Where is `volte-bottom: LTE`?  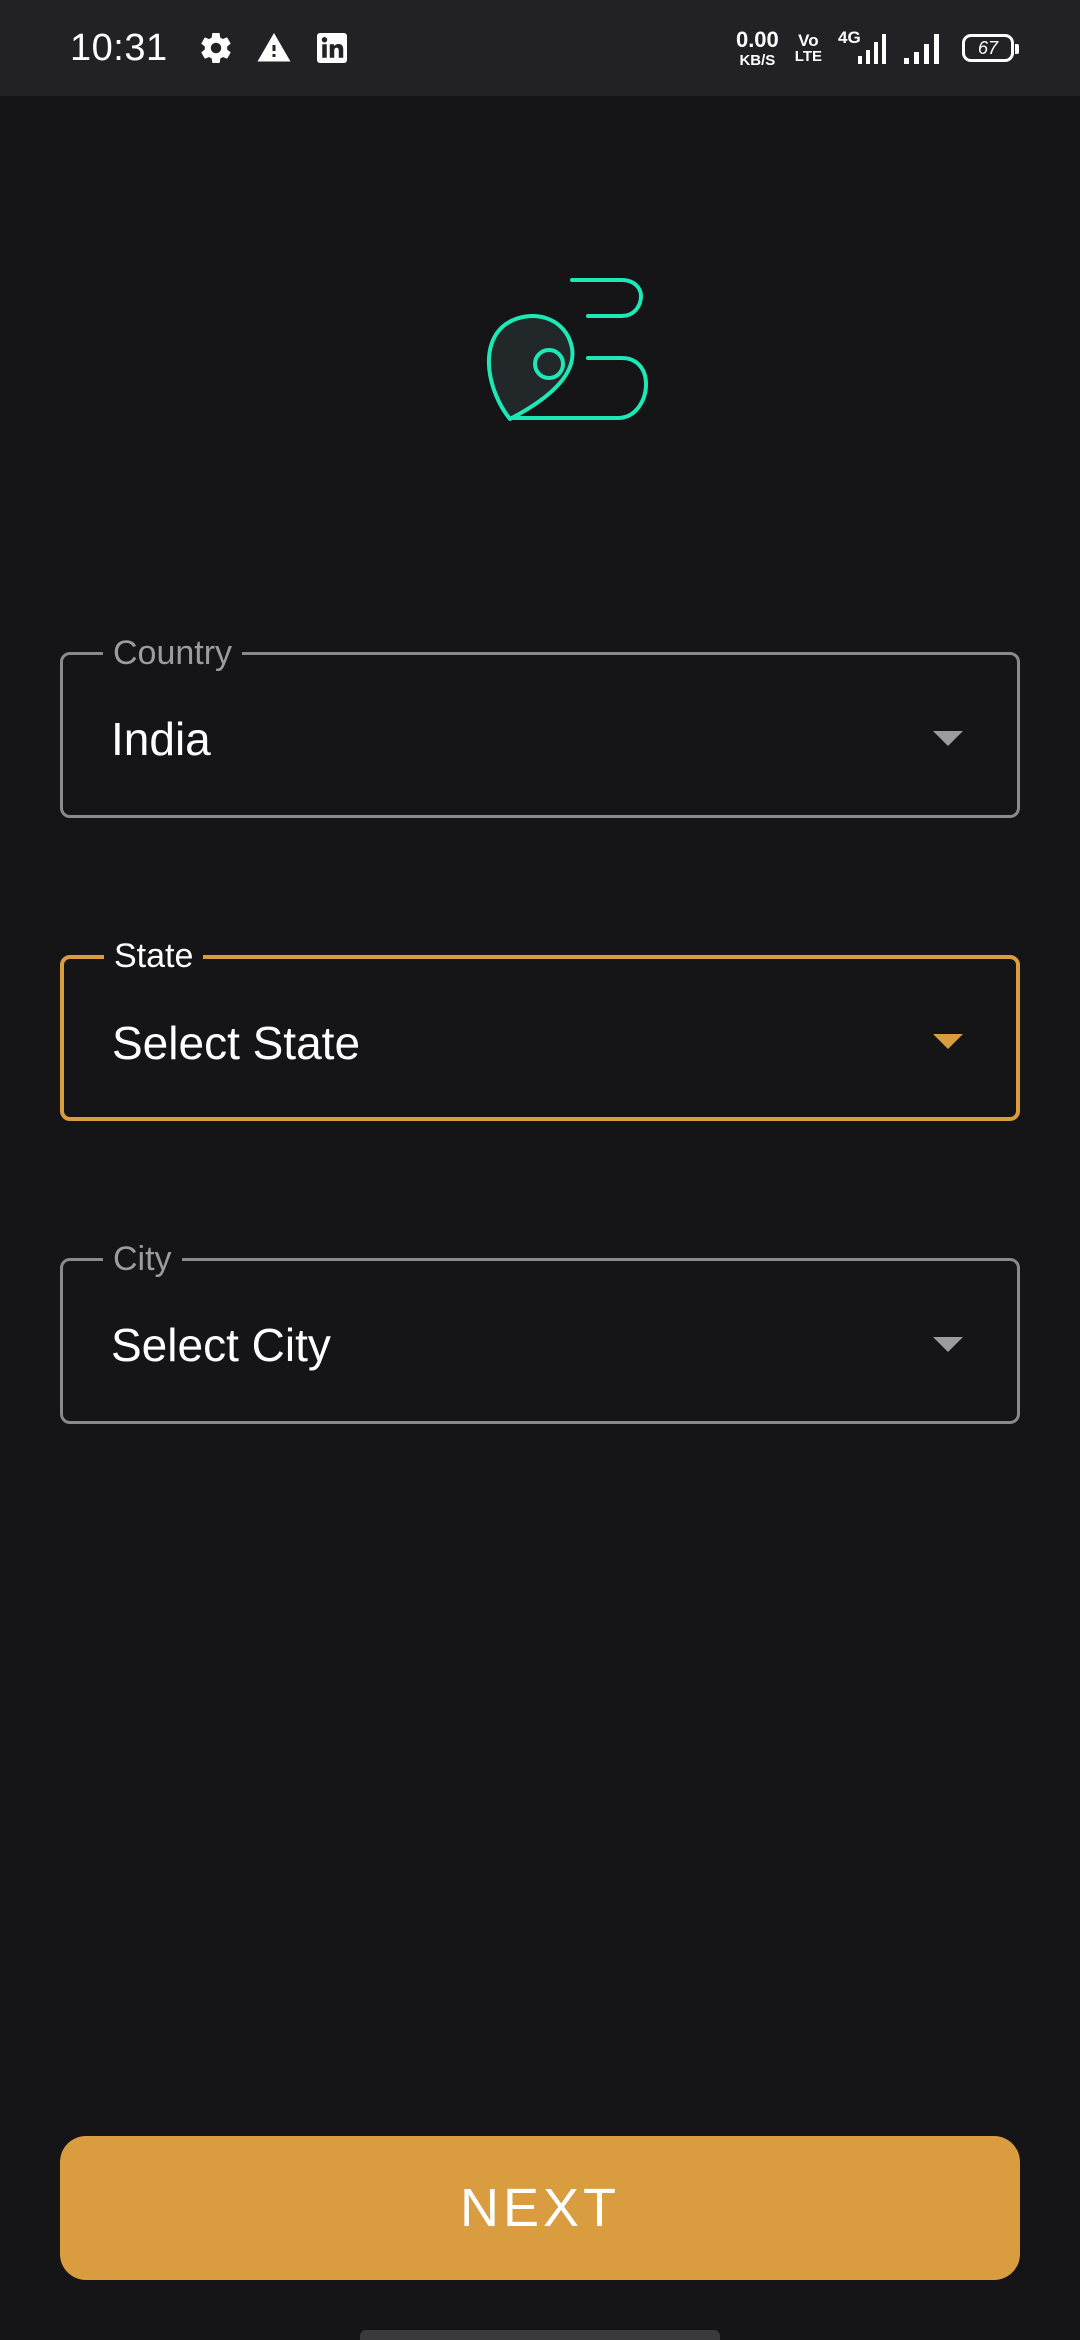 volte-bottom: LTE is located at coordinates (808, 56).